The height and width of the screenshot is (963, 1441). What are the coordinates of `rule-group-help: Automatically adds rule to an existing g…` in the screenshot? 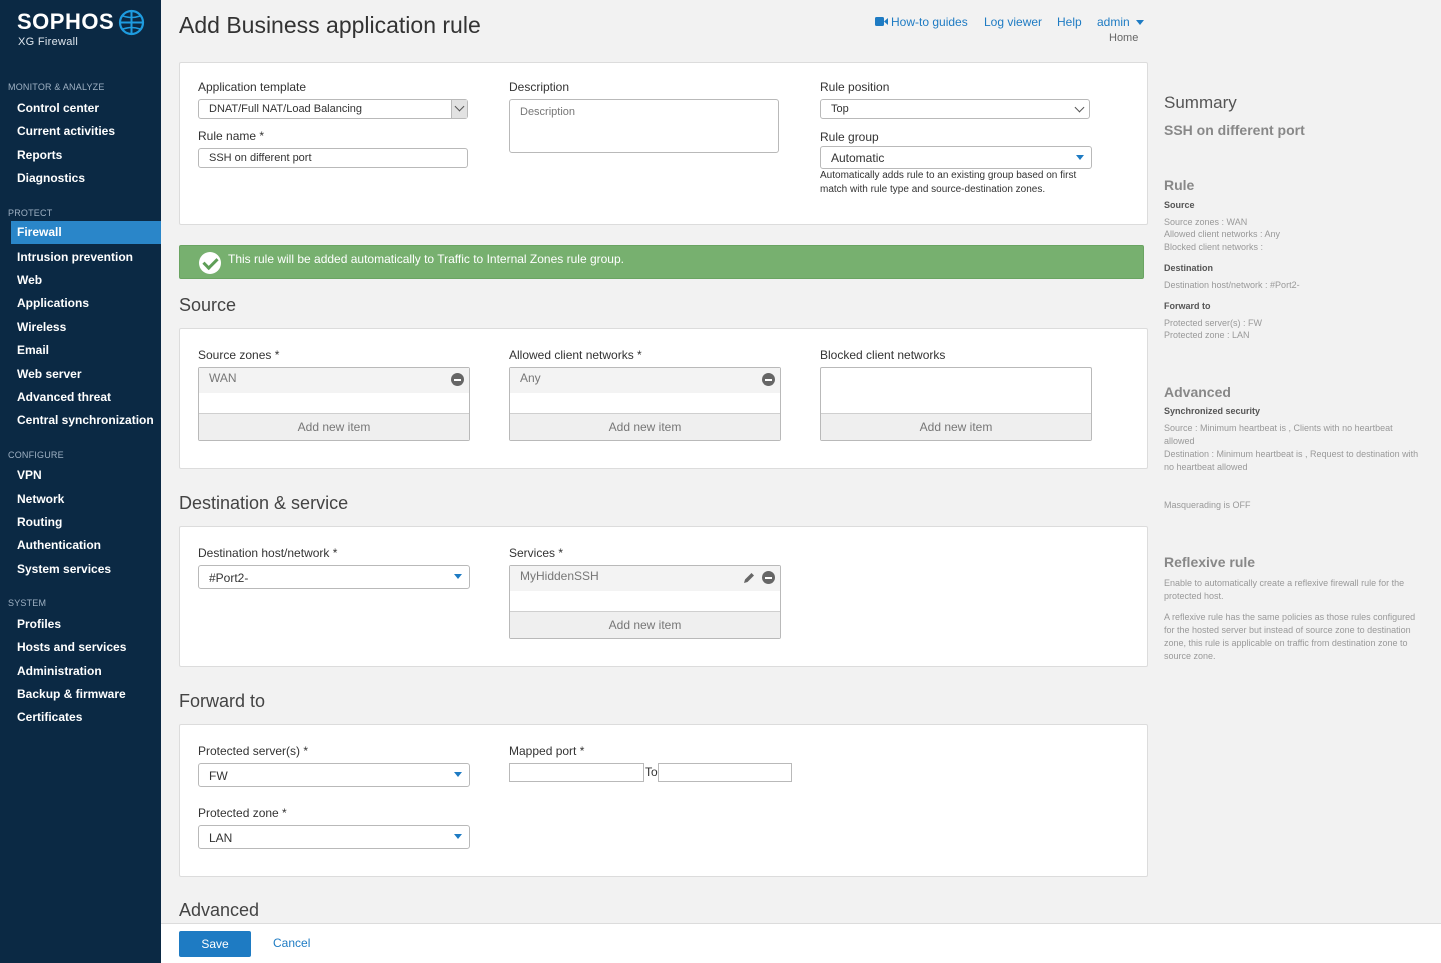 It's located at (948, 182).